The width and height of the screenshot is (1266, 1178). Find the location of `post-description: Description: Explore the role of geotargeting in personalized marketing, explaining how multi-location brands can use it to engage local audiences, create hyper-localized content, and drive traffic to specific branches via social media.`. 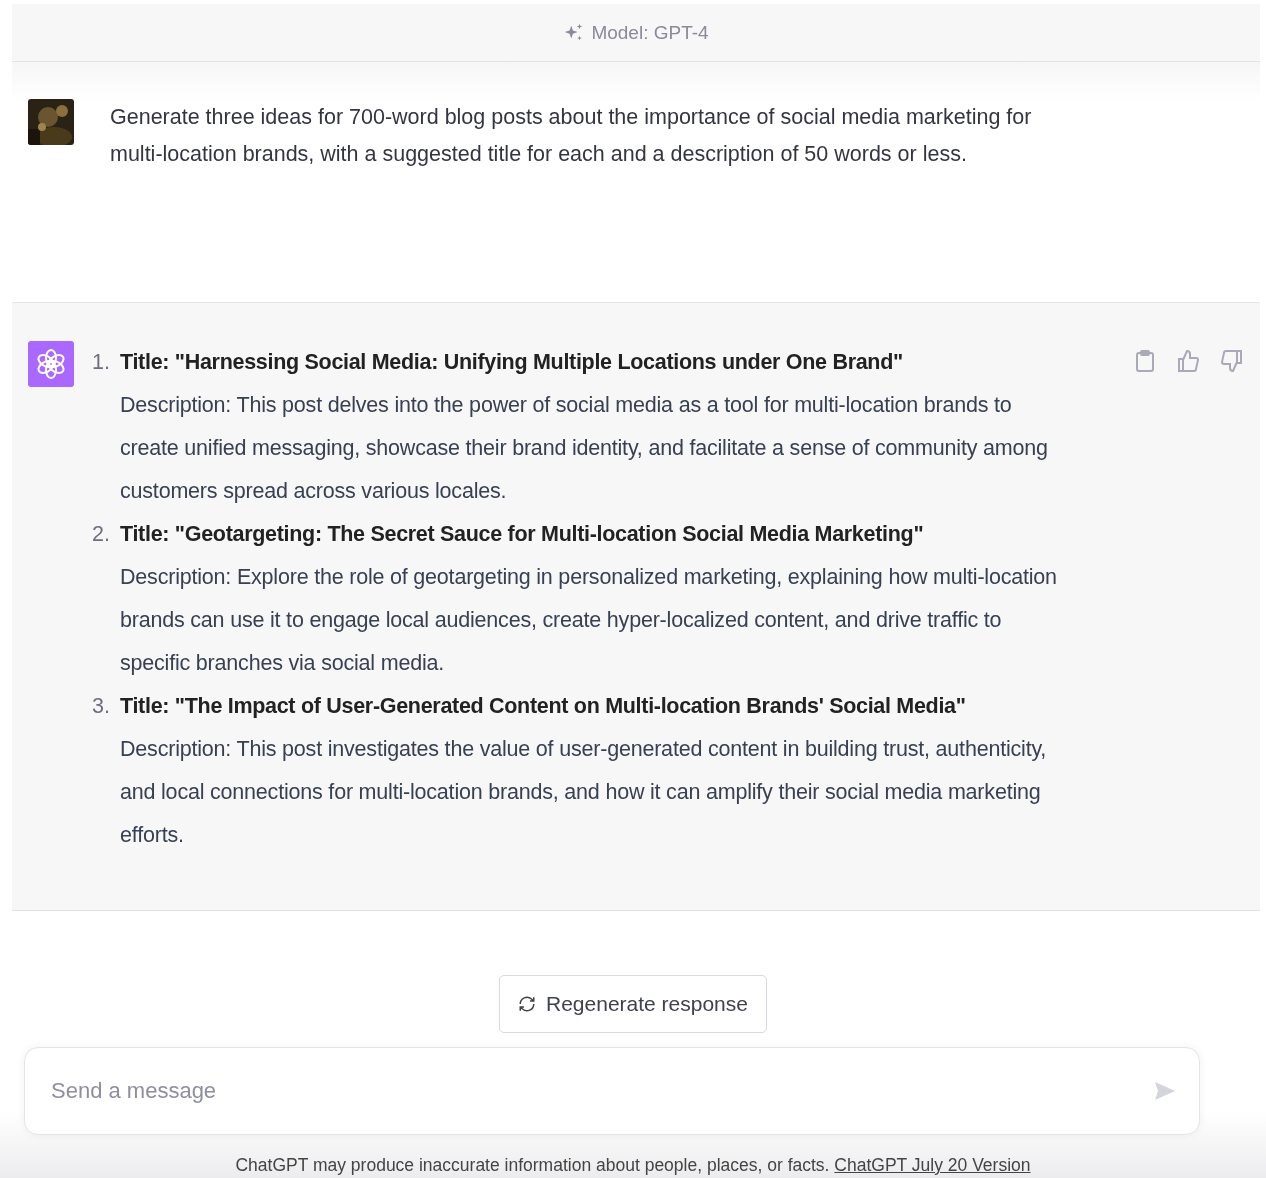

post-description: Description: Explore the role of geotargeting in personalized marketing, explaining how multi-location brands can use it to engage local audiences, create hyper-localized content, and drive traffic to specific branches via social media. is located at coordinates (589, 620).